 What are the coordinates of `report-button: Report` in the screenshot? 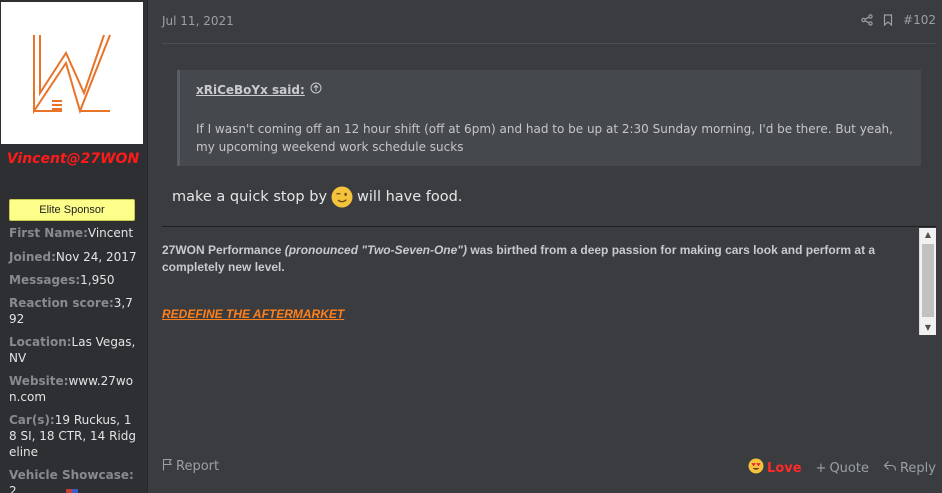 It's located at (190, 466).